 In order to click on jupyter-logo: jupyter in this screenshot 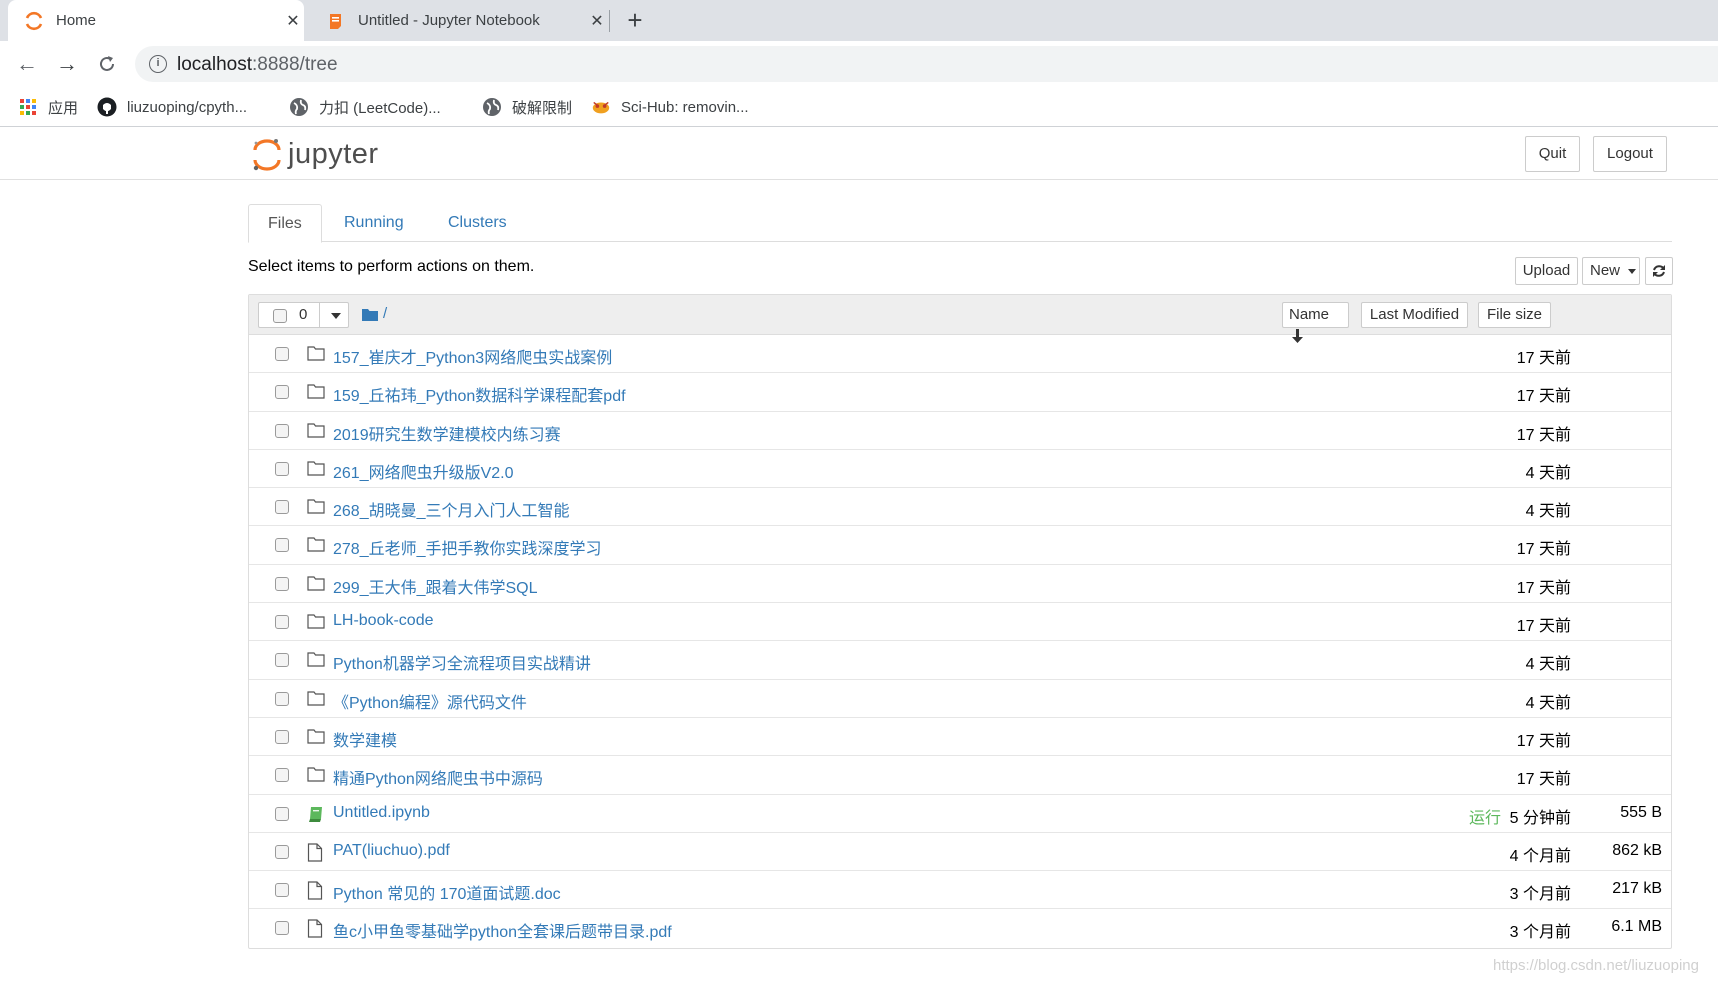, I will do `click(315, 154)`.